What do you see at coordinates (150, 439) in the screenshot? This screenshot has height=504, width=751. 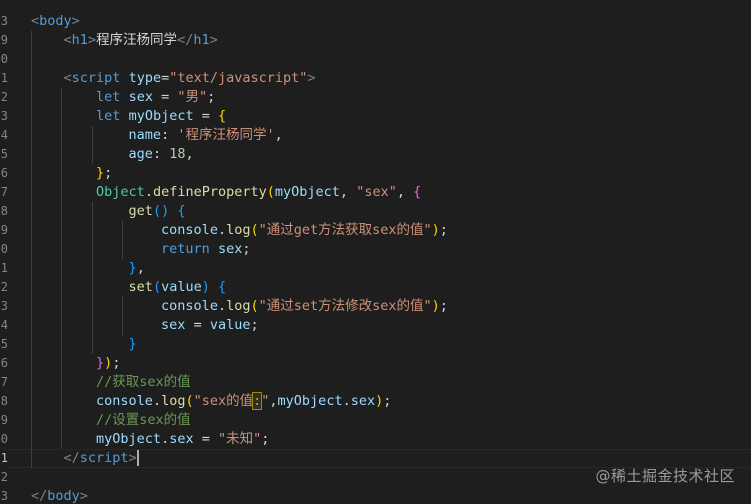 I see `line-text: myObject.sex = "未知";` at bounding box center [150, 439].